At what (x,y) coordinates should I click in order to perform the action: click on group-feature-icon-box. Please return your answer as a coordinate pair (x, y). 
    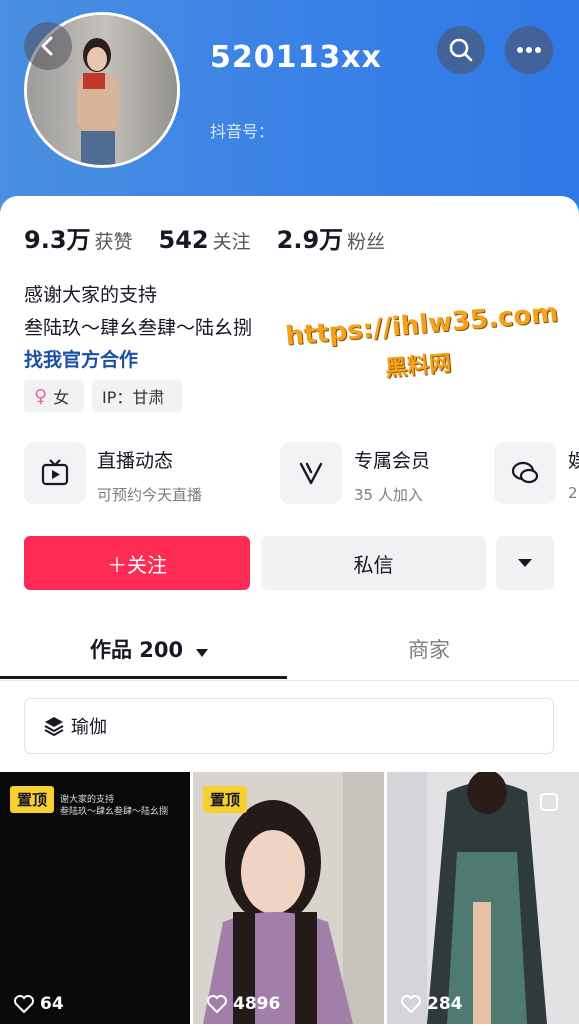
    Looking at the image, I should click on (525, 473).